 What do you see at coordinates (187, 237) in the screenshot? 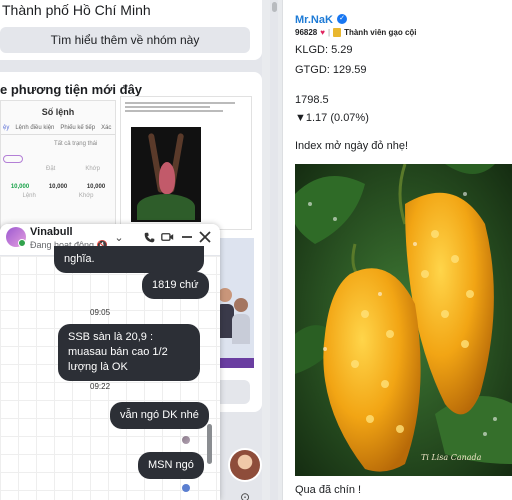
I see `minimize-icon` at bounding box center [187, 237].